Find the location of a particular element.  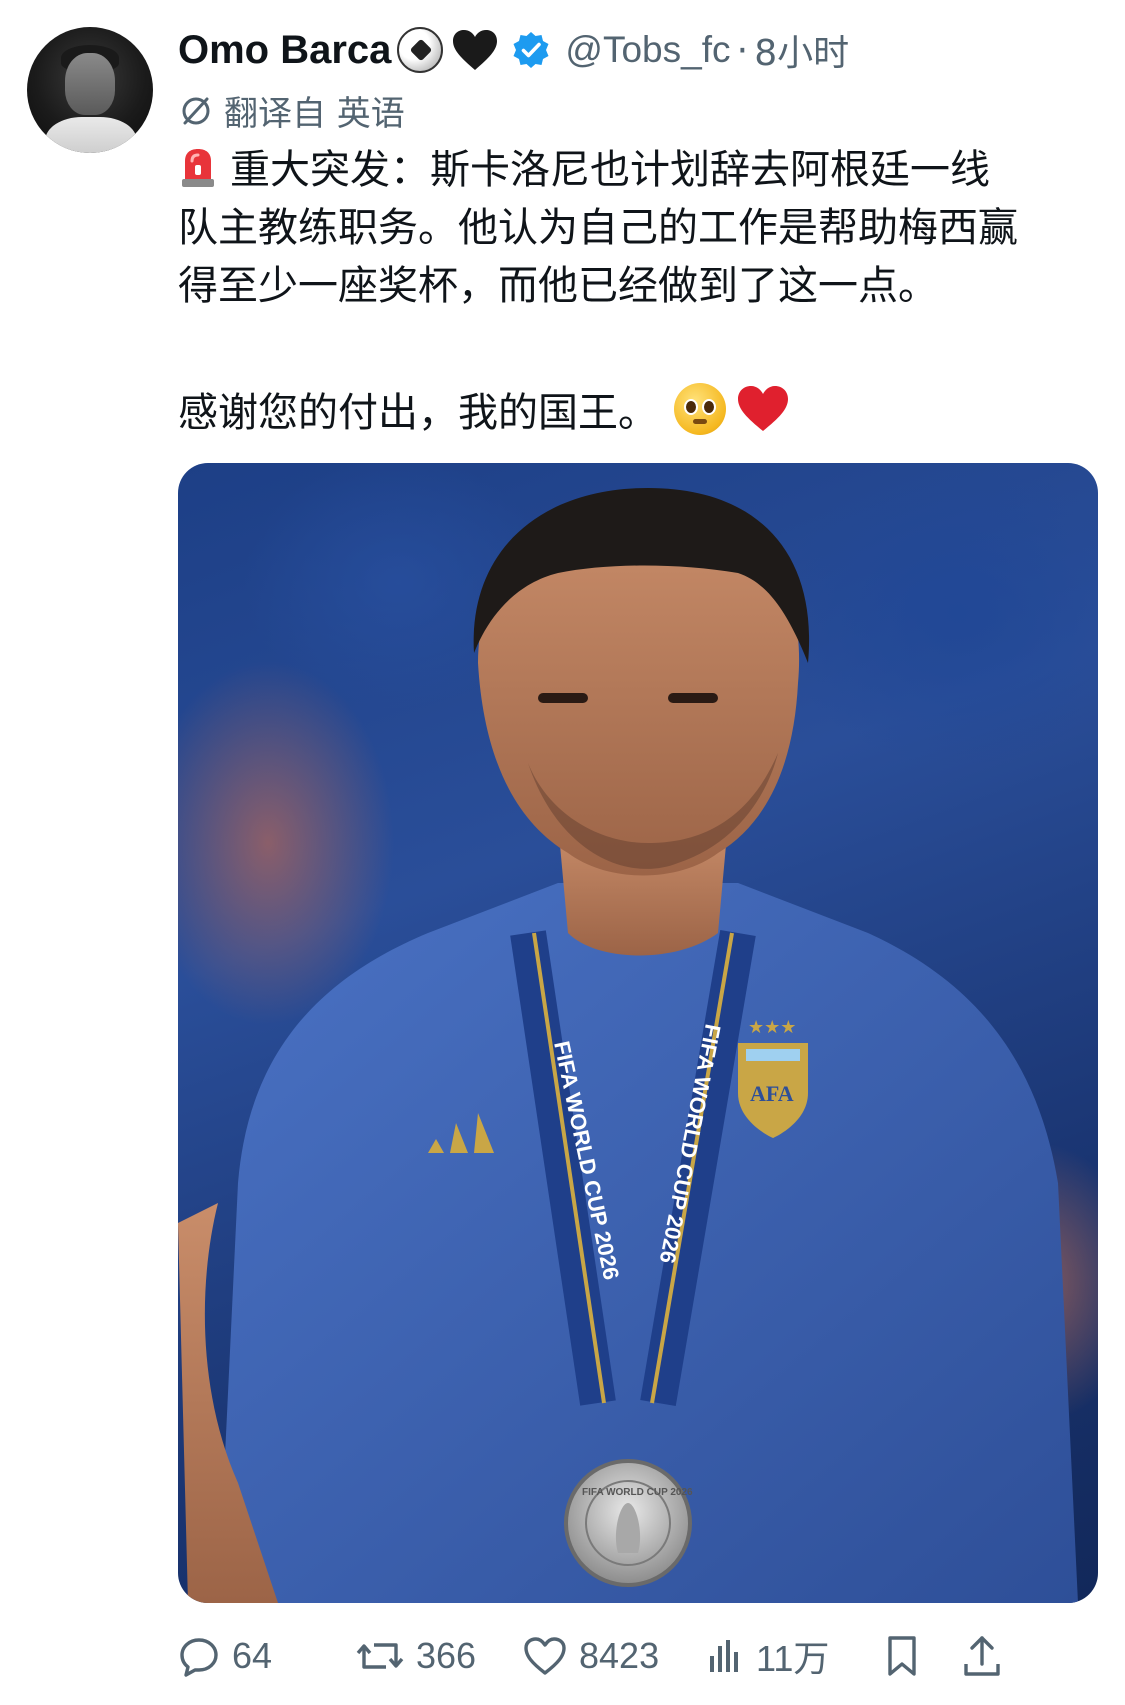

tweet-text-line-3: 得至少一座奖杯，而他已经做到了这一点。 is located at coordinates (558, 286).